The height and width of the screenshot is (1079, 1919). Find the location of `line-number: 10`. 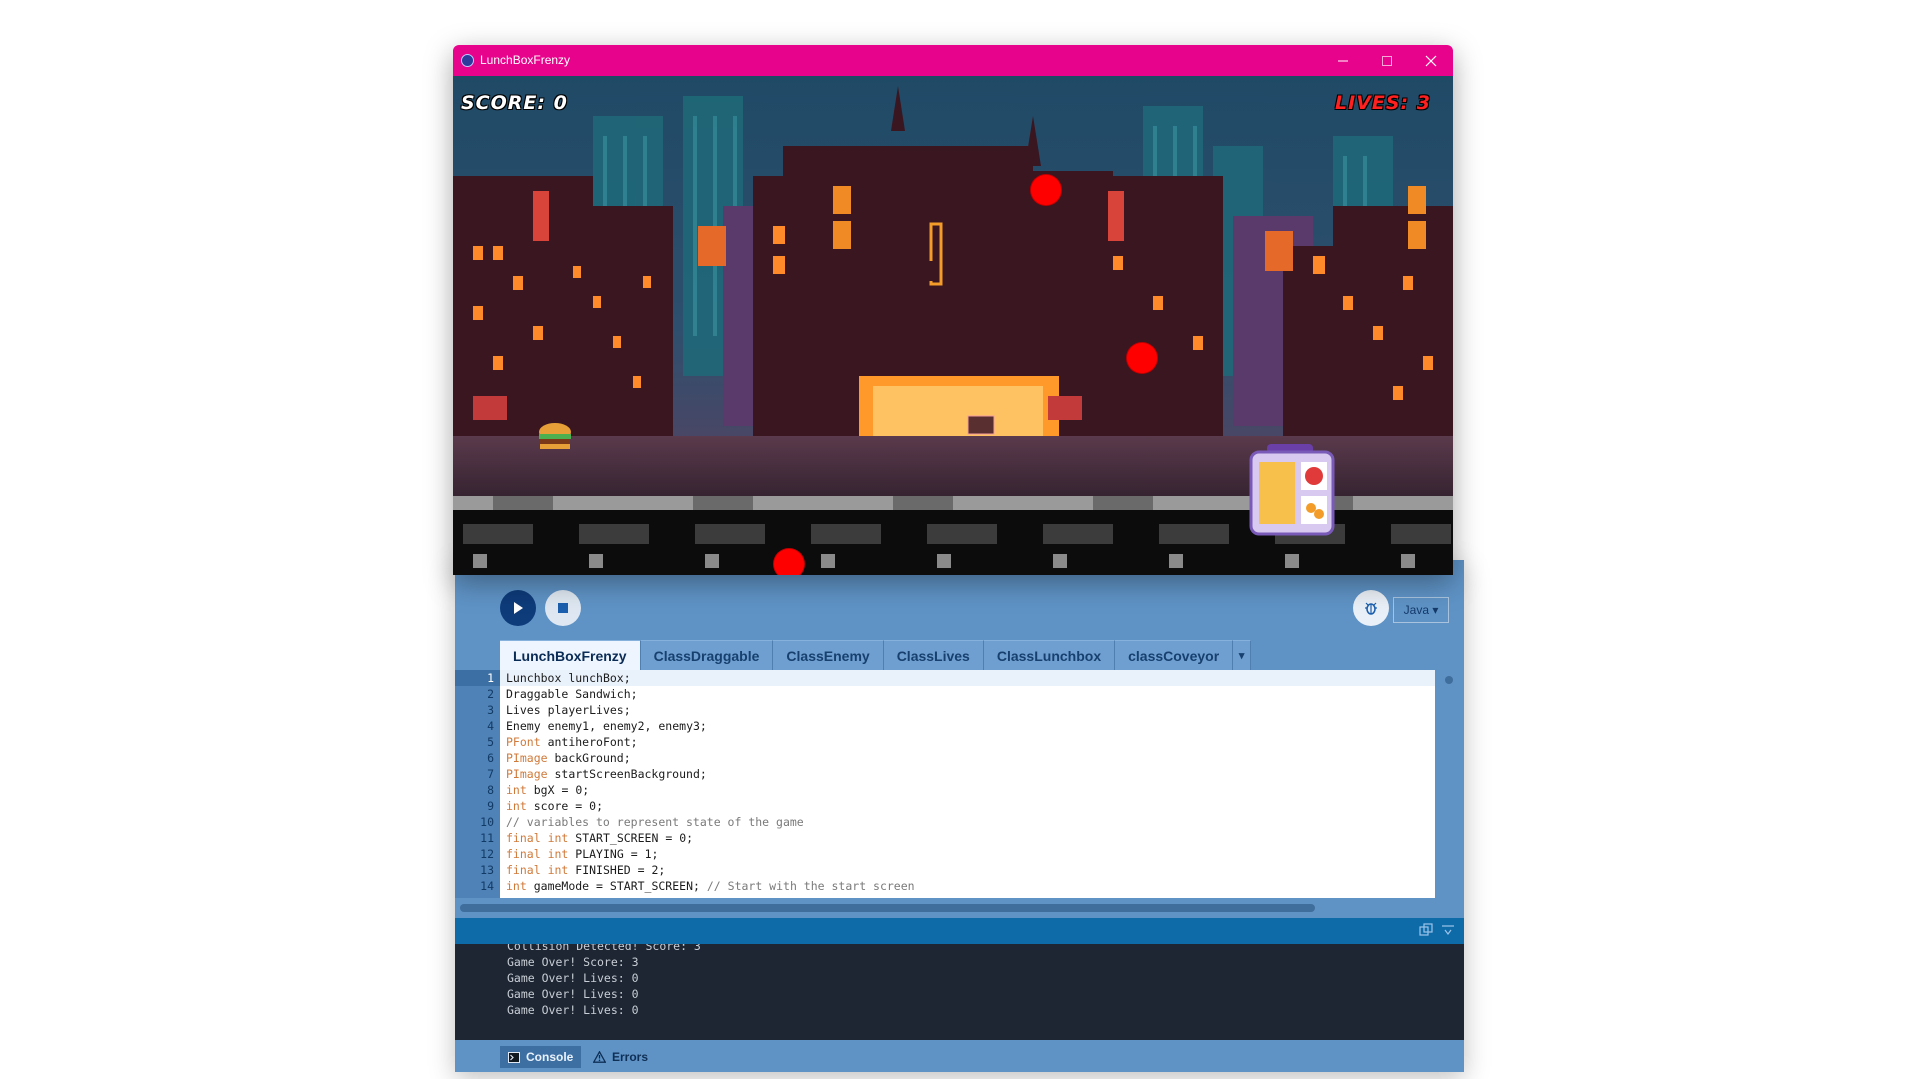

line-number: 10 is located at coordinates (487, 822).